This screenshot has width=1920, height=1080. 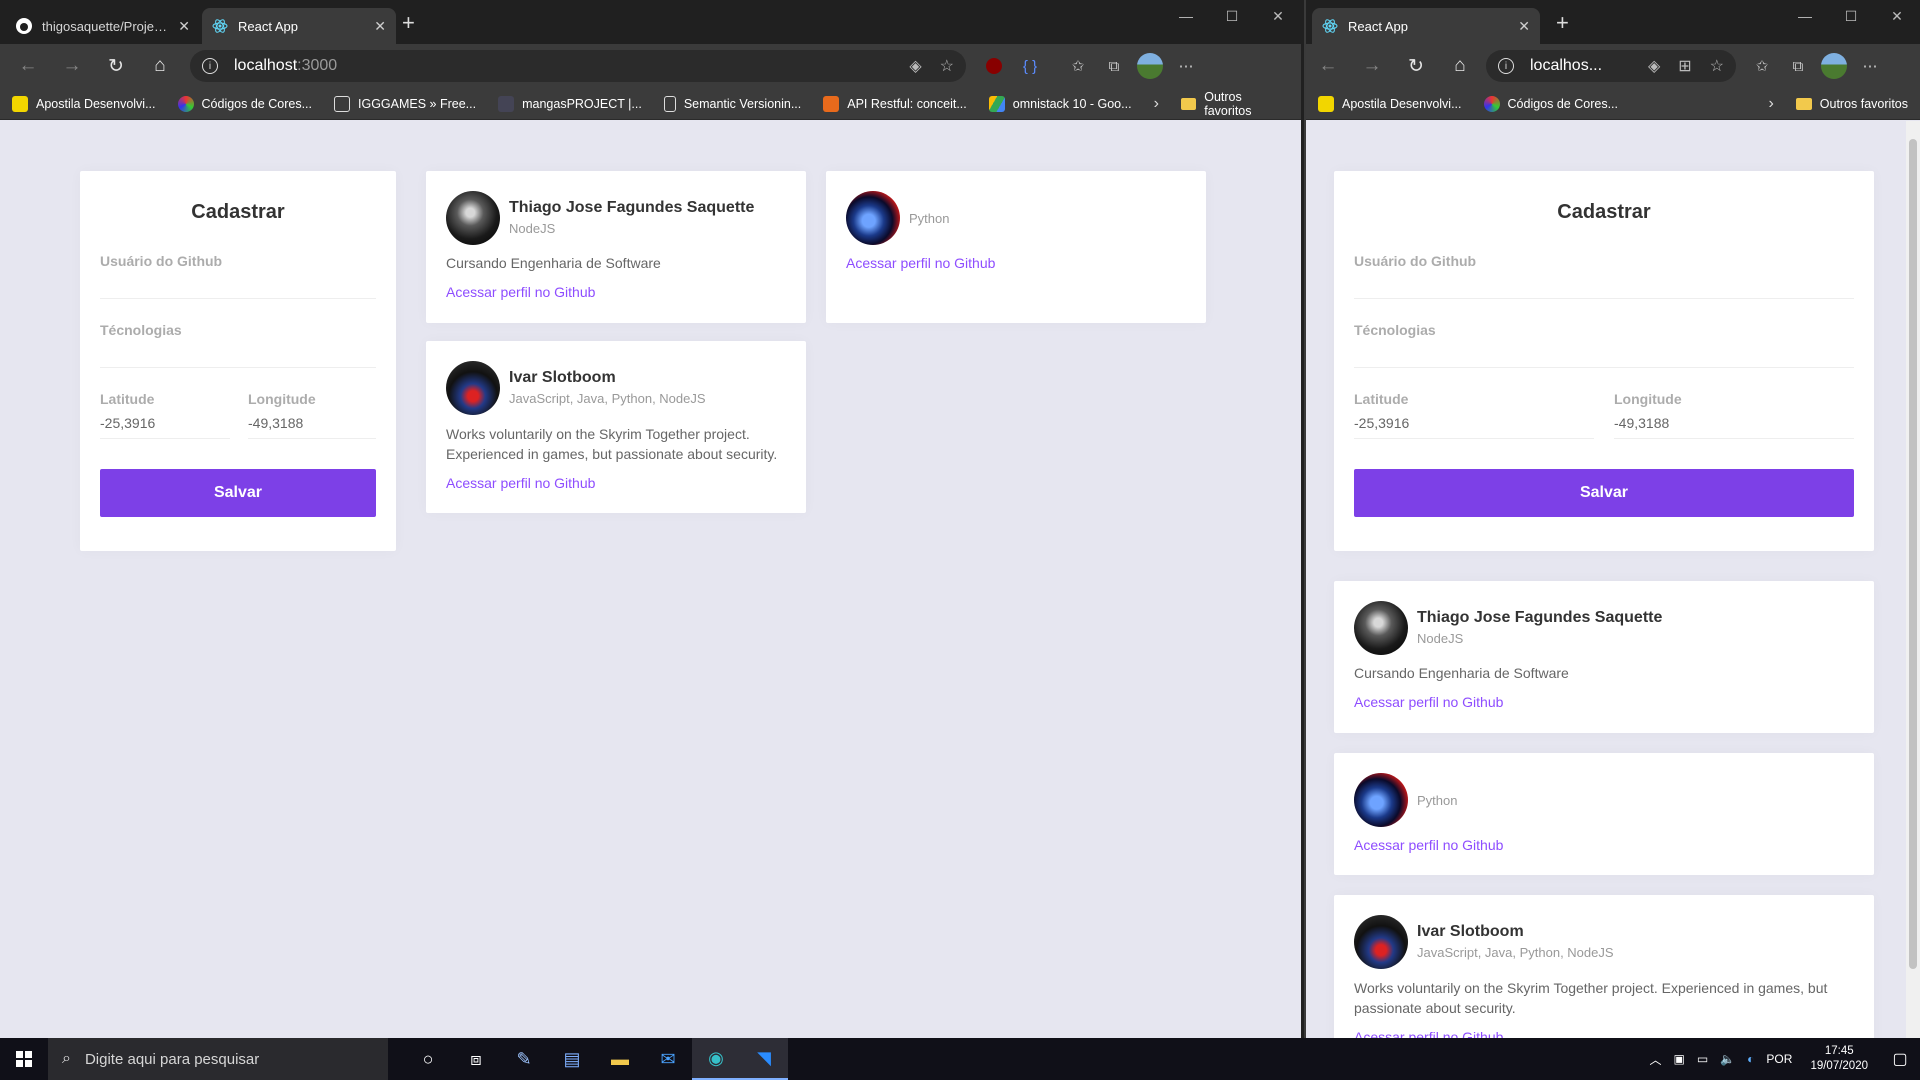 I want to click on tab-github: thigosaquette/ProjetoO: Projeto ✕, so click(x=103, y=26).